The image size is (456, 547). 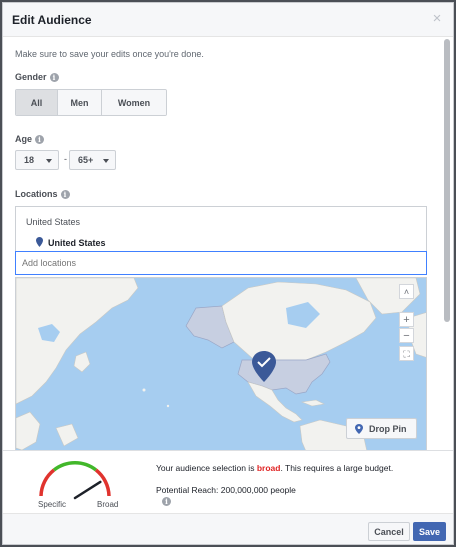 What do you see at coordinates (36, 194) in the screenshot?
I see `locations-label-text: Locations` at bounding box center [36, 194].